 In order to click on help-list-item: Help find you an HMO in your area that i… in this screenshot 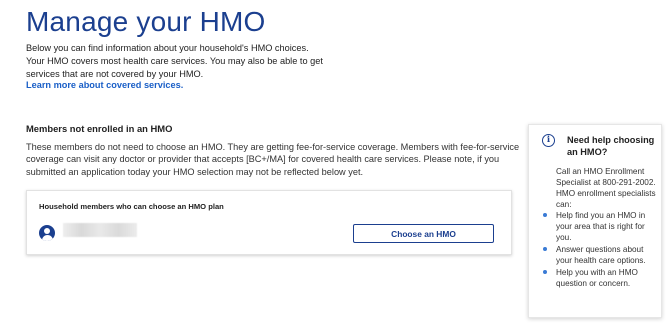, I will do `click(599, 226)`.